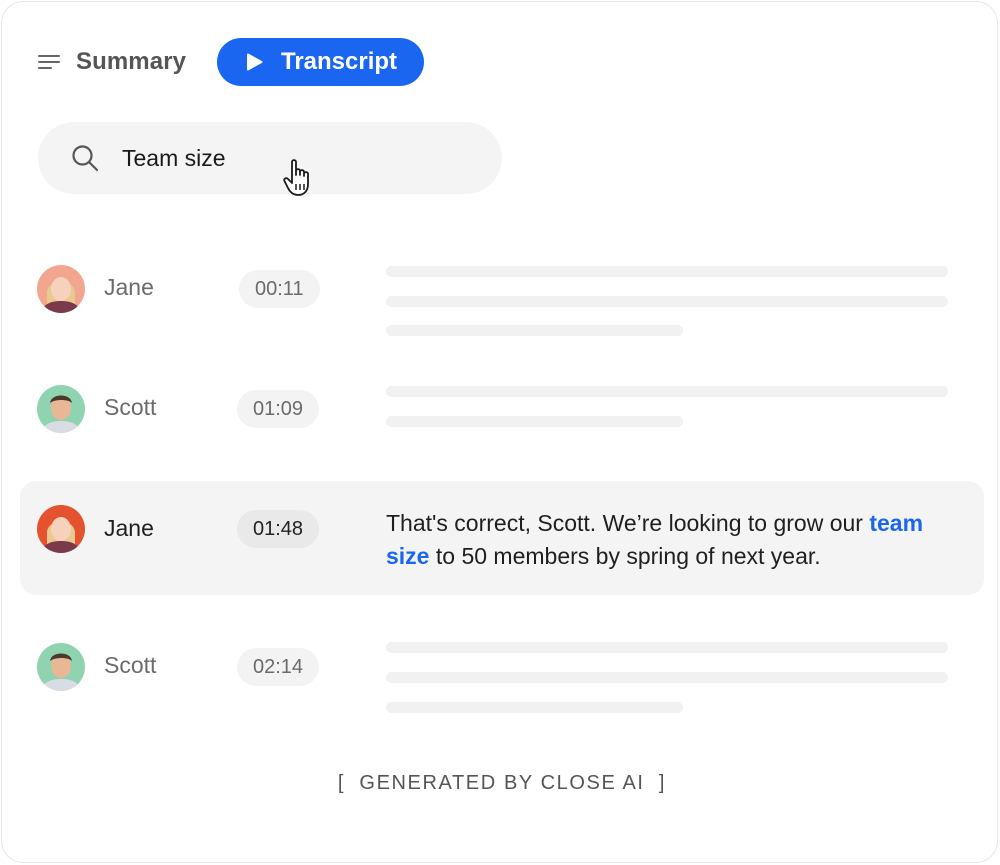 This screenshot has height=865, width=1000. I want to click on timestamp-badge: 02:14, so click(278, 667).